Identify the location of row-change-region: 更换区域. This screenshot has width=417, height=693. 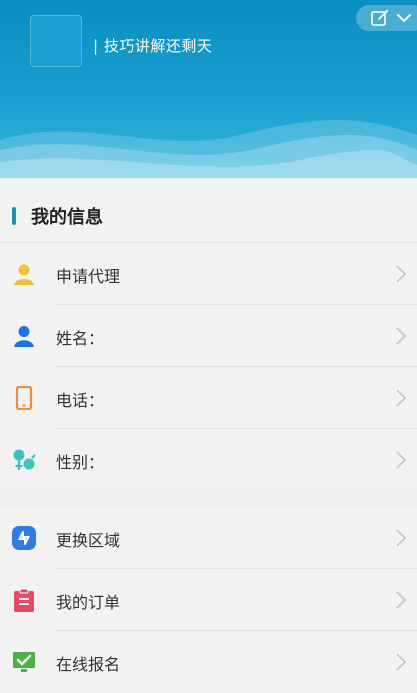
(208, 538).